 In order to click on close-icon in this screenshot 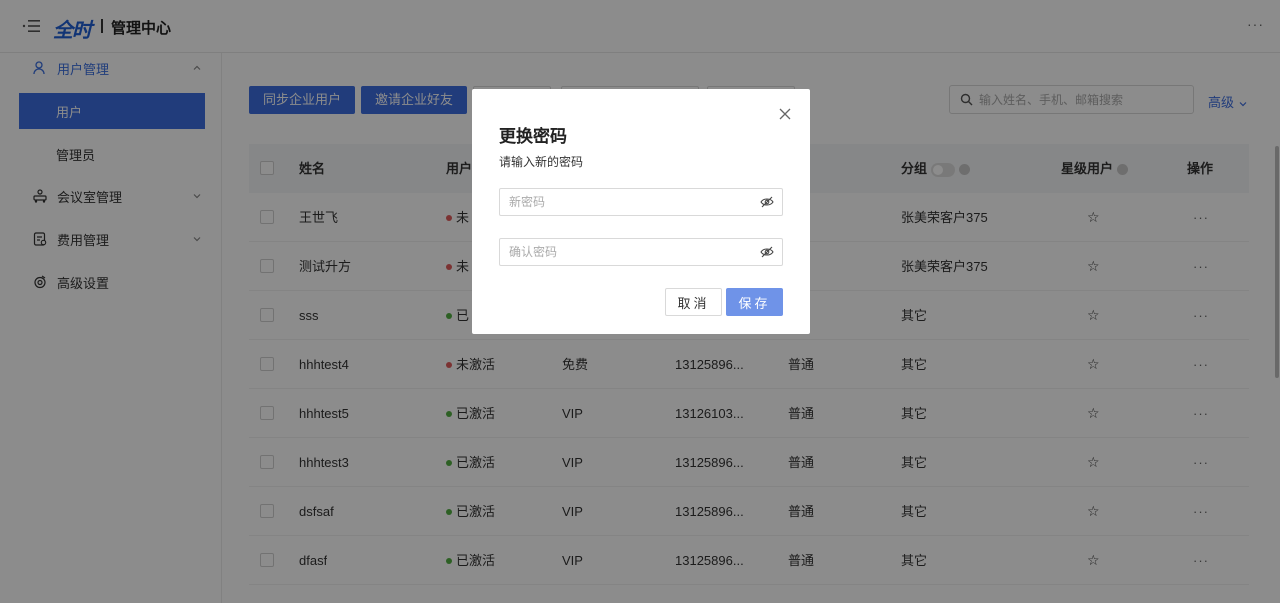, I will do `click(785, 114)`.